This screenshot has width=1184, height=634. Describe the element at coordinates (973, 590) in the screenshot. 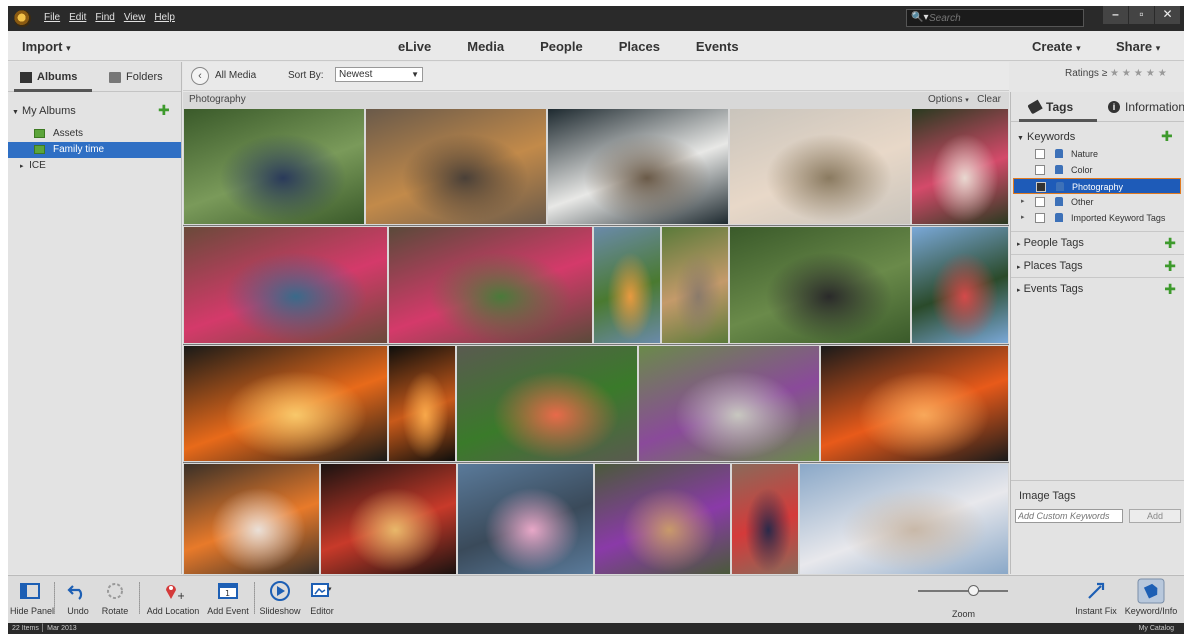

I see `zoom-slider-handle` at that location.